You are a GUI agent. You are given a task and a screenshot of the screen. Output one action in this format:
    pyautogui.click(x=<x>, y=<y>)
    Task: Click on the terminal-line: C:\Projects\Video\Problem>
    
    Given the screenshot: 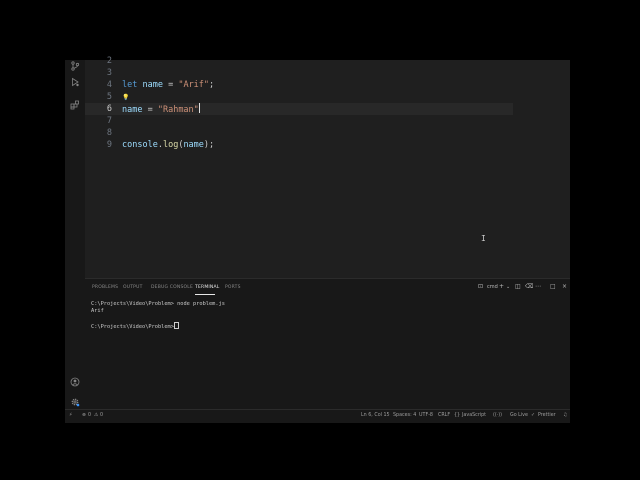 What is the action you would take?
    pyautogui.click(x=135, y=326)
    